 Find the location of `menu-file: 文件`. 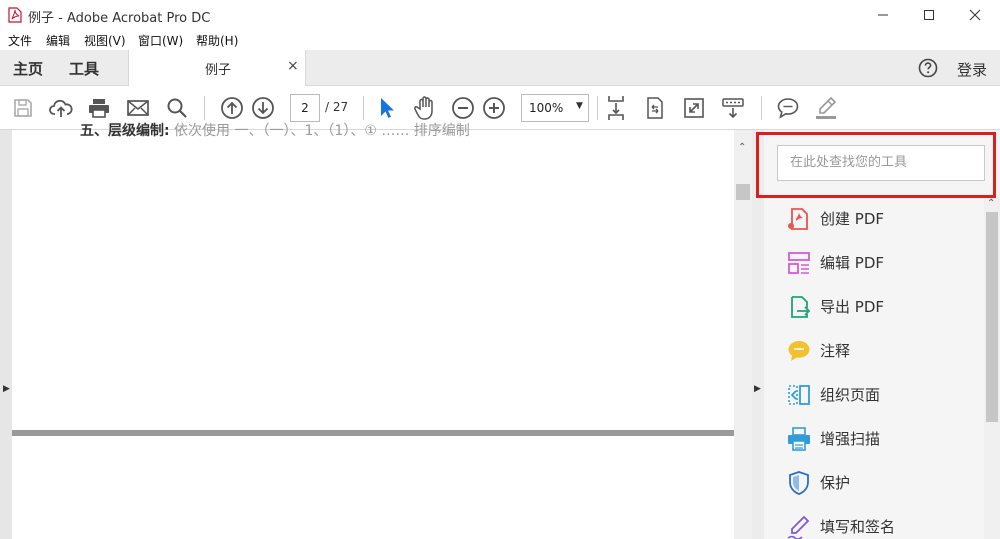

menu-file: 文件 is located at coordinates (20, 40).